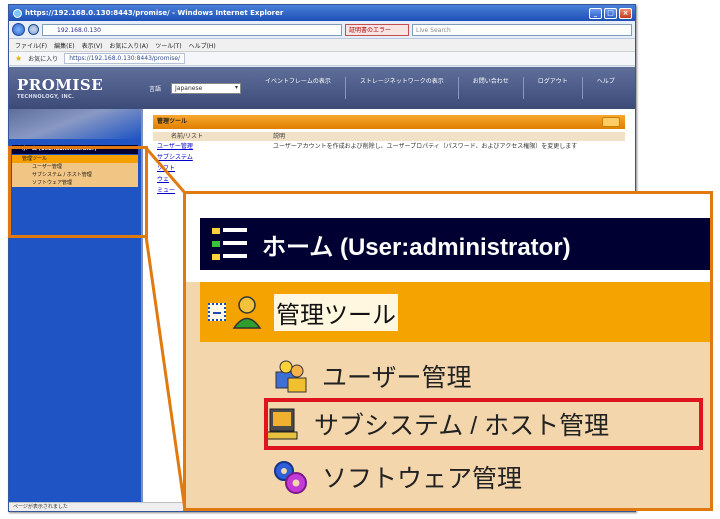 This screenshot has width=720, height=519. What do you see at coordinates (336, 312) in the screenshot?
I see `zoom-selected-label: 管理ツール` at bounding box center [336, 312].